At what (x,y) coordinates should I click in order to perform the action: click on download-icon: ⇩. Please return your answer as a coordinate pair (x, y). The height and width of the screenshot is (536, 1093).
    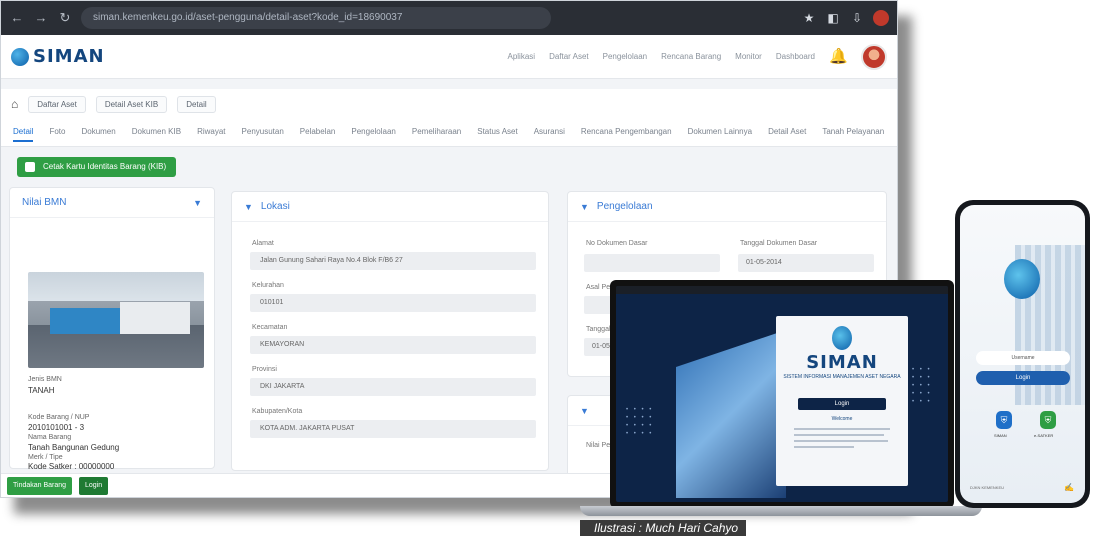
    Looking at the image, I should click on (857, 18).